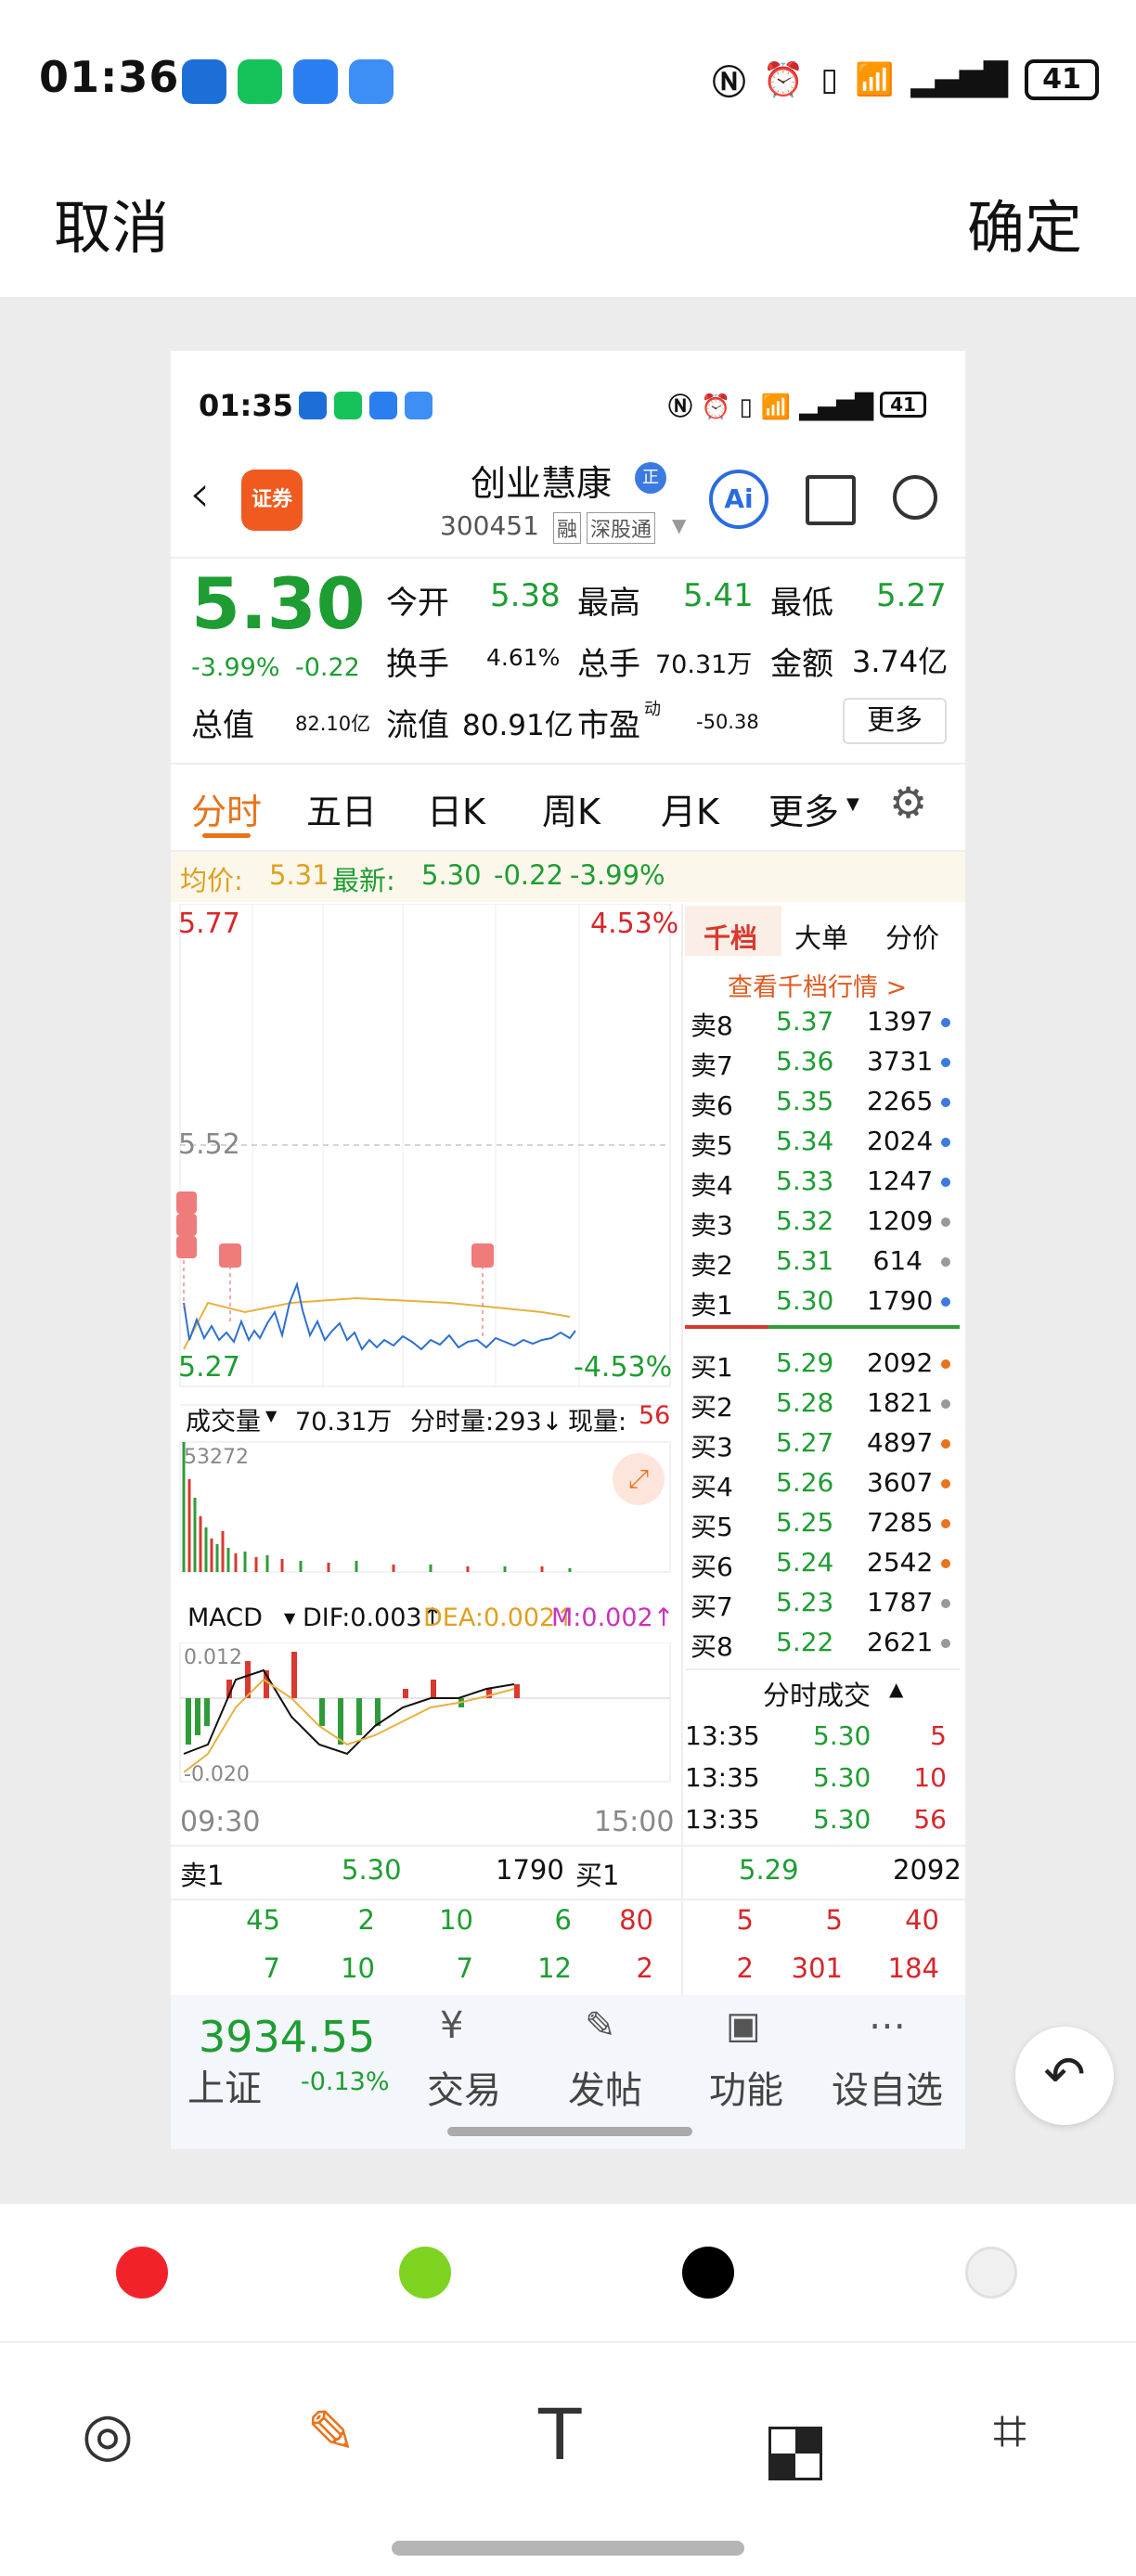 Image resolution: width=1136 pixels, height=2576 pixels. I want to click on index-name: 上证, so click(224, 2085).